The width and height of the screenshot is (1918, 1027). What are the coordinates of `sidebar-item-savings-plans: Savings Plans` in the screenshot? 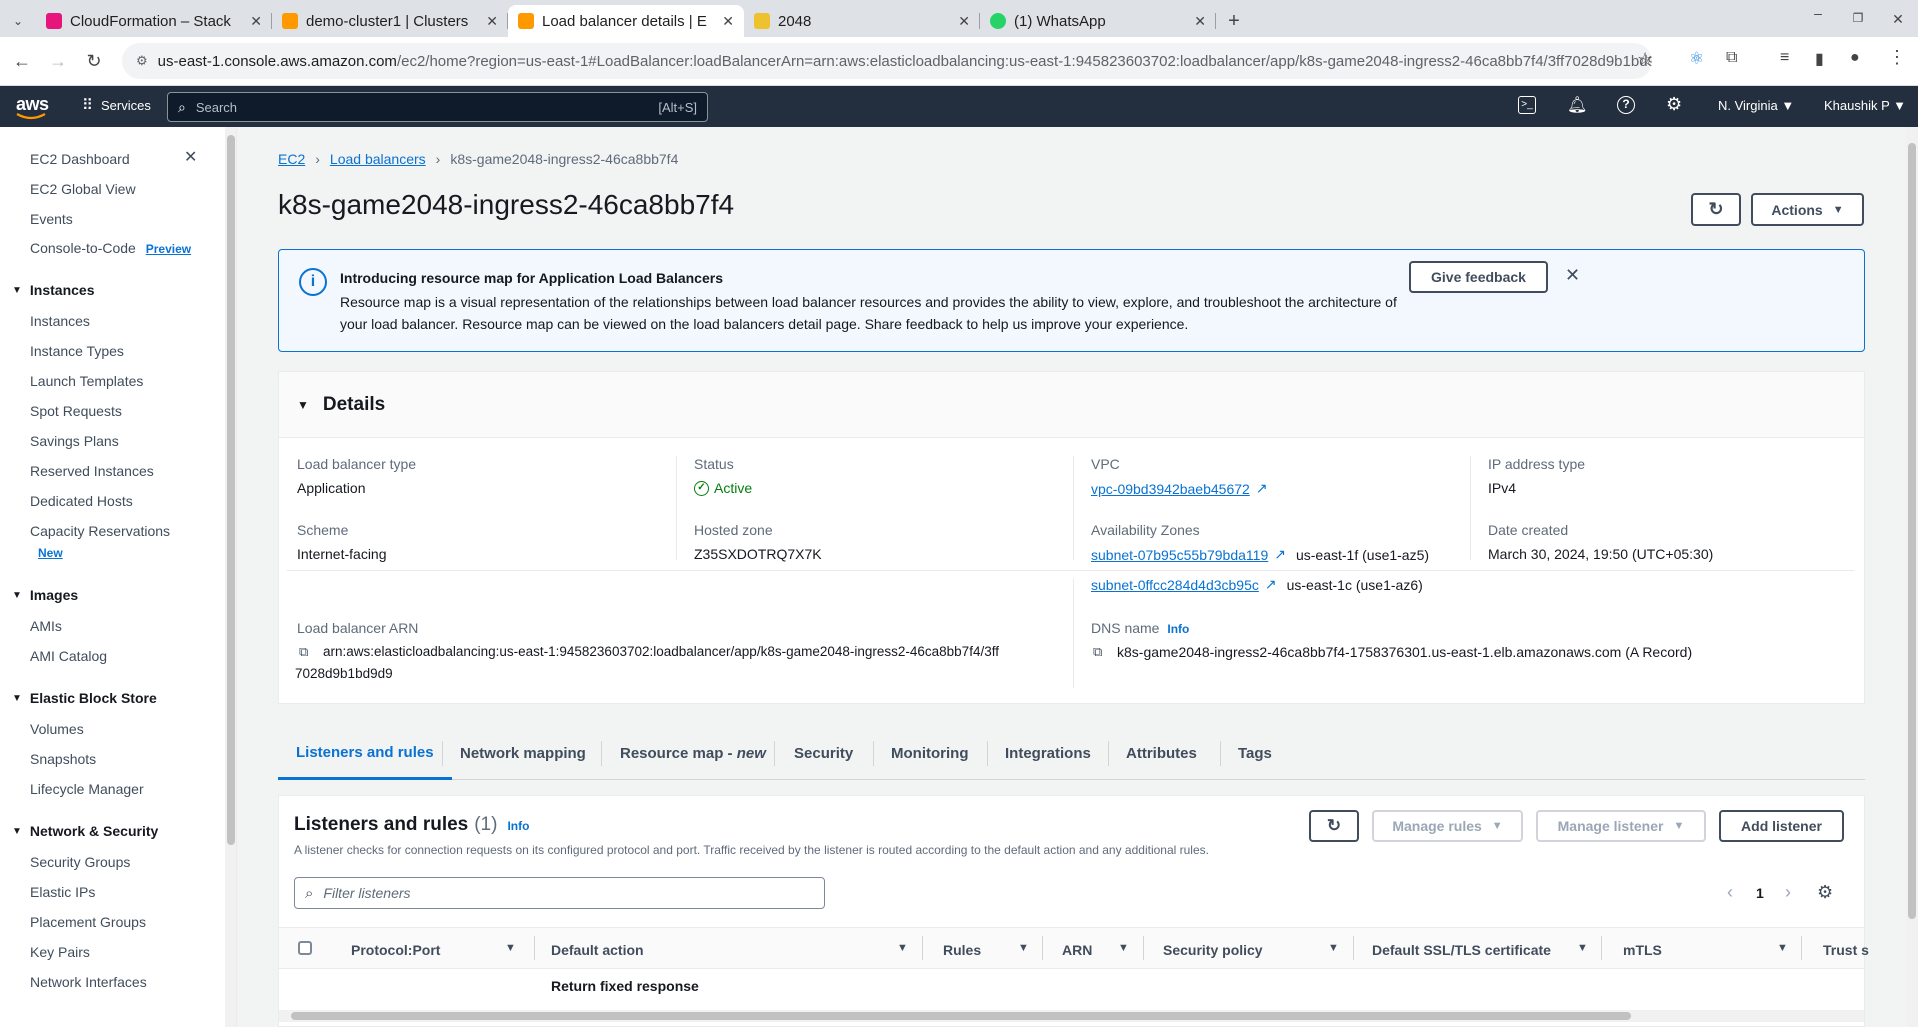 It's located at (74, 441).